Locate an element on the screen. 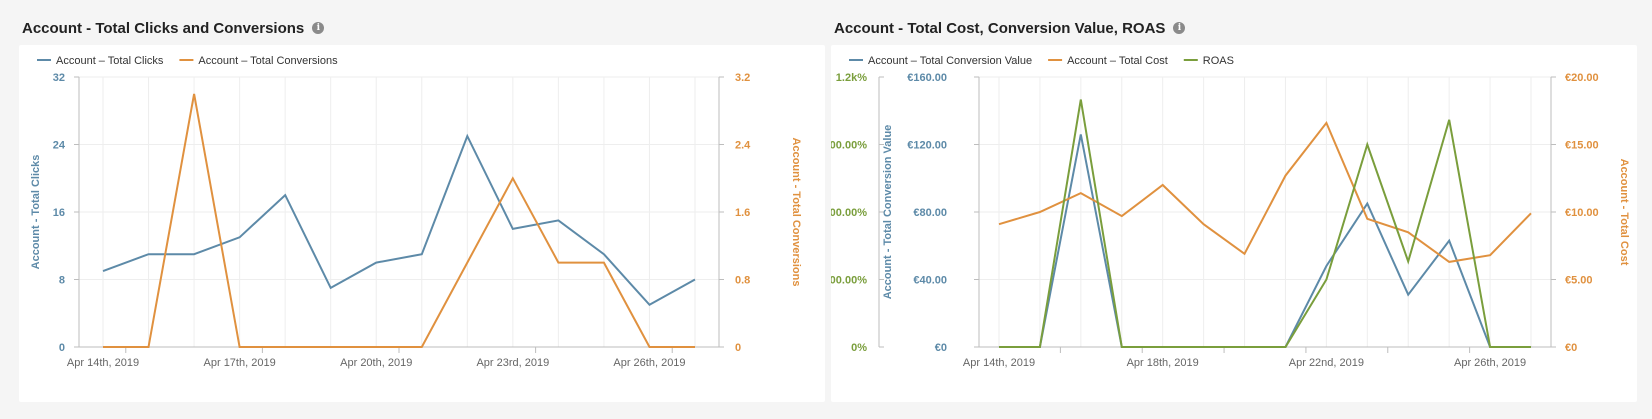 The width and height of the screenshot is (1652, 419). y-tick-label: 2.4 is located at coordinates (743, 146).